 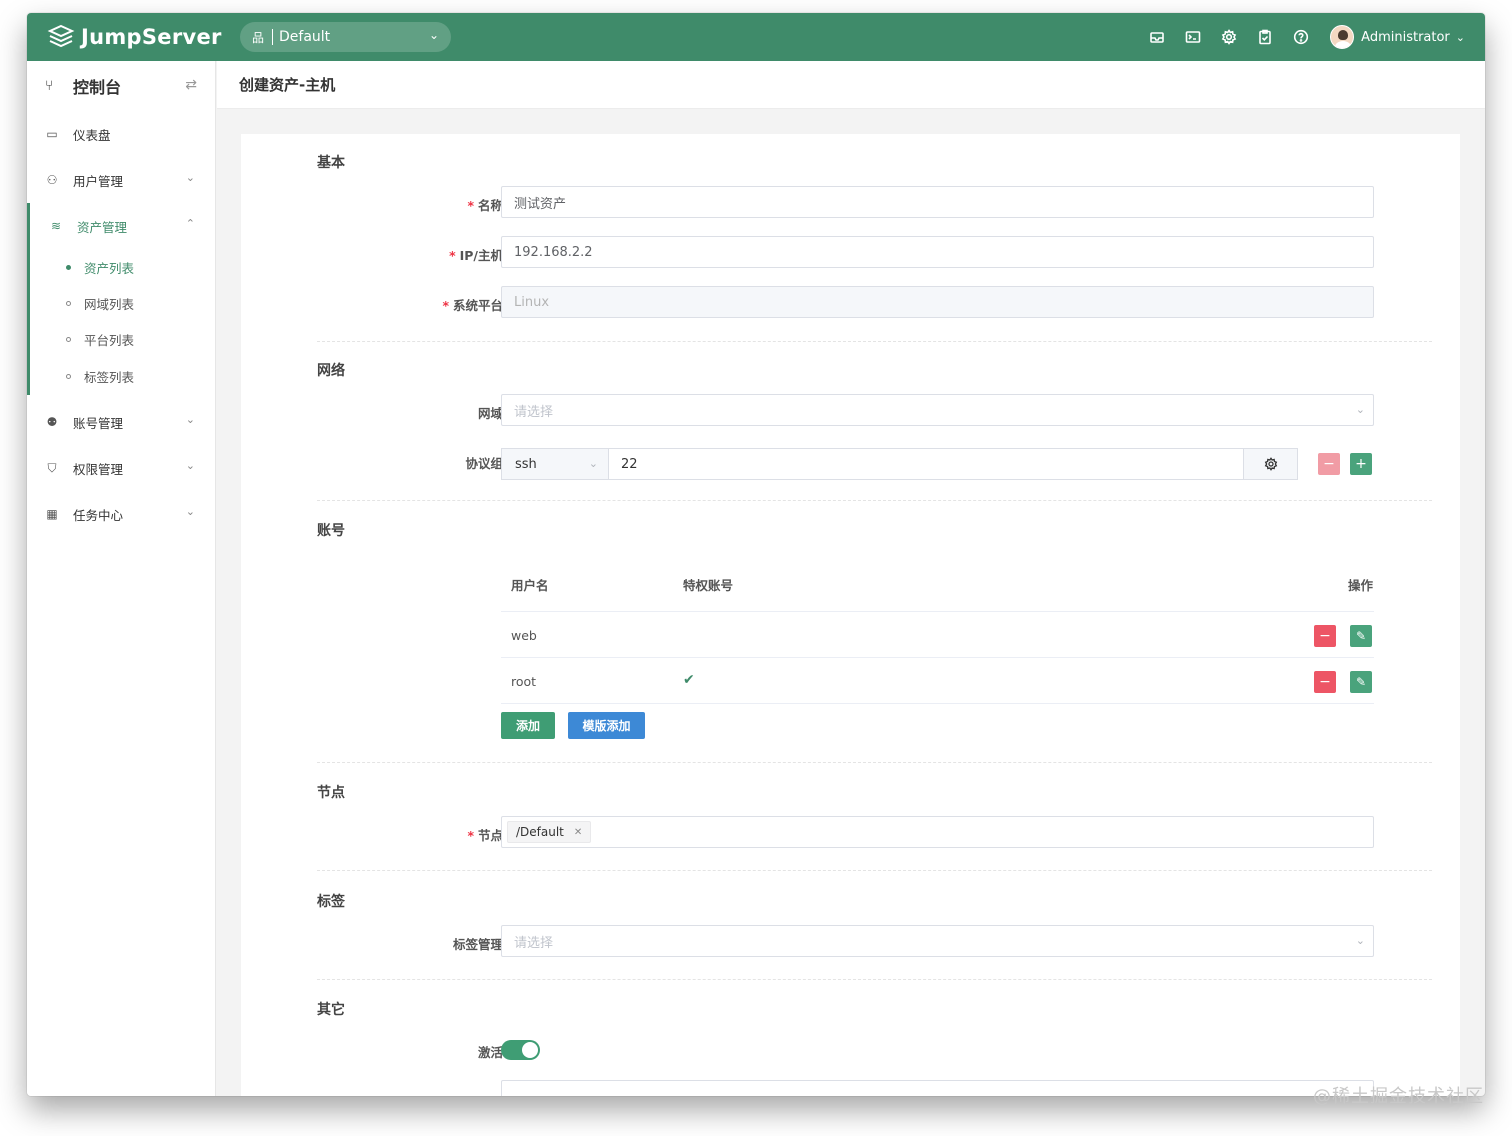 What do you see at coordinates (549, 832) in the screenshot?
I see `node-tag: /Default ✕` at bounding box center [549, 832].